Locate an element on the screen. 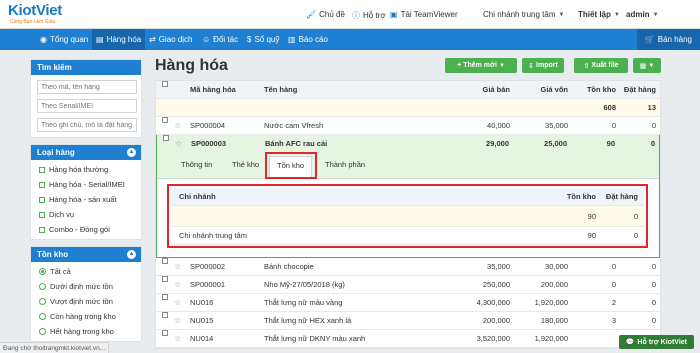  stock-option: Dưới định mức tồn is located at coordinates (86, 286).